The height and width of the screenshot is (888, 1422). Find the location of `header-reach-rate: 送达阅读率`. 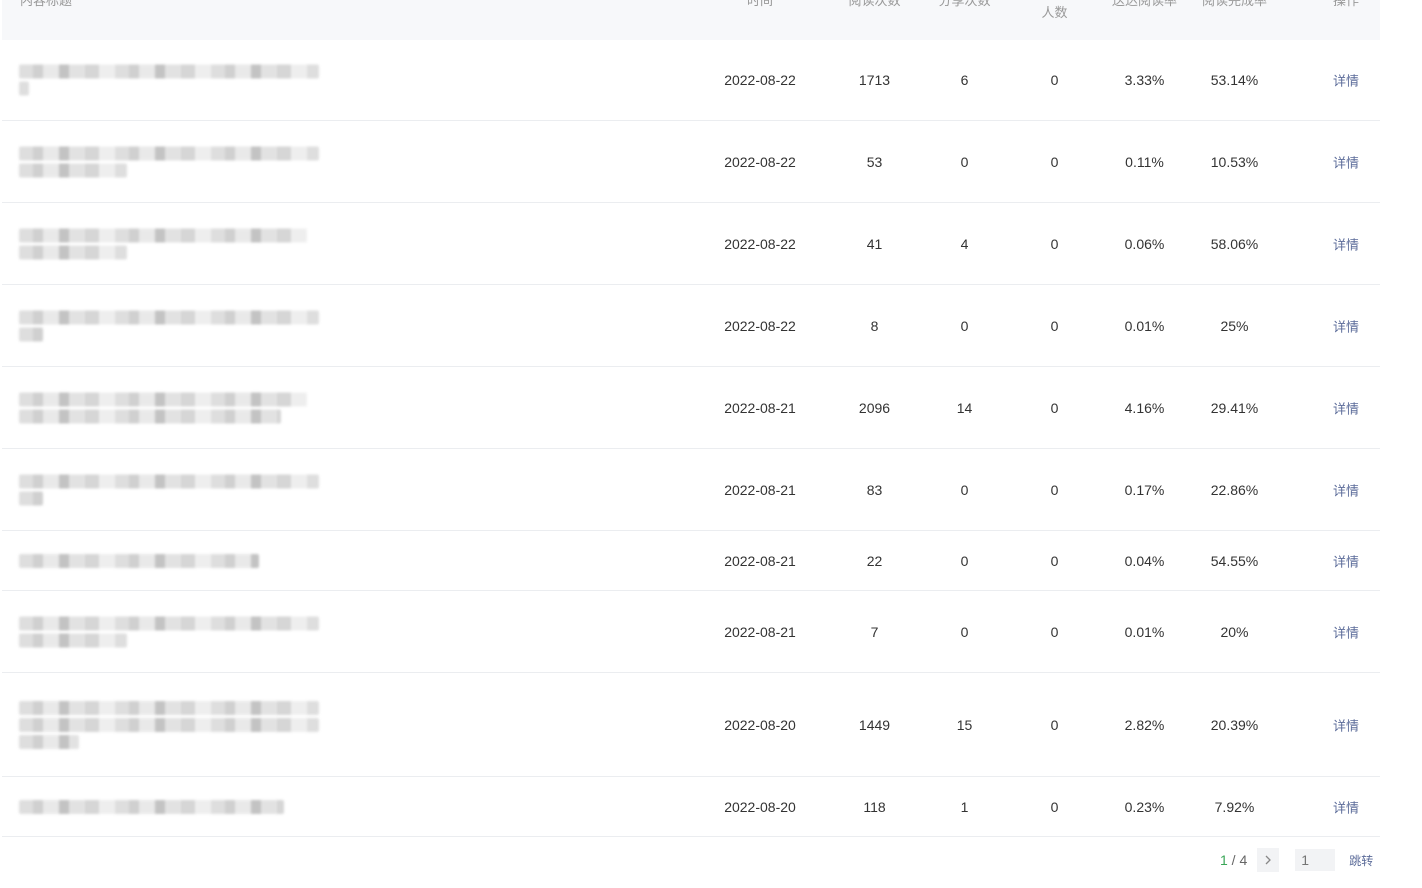

header-reach-rate: 送达阅读率 is located at coordinates (1144, 4).